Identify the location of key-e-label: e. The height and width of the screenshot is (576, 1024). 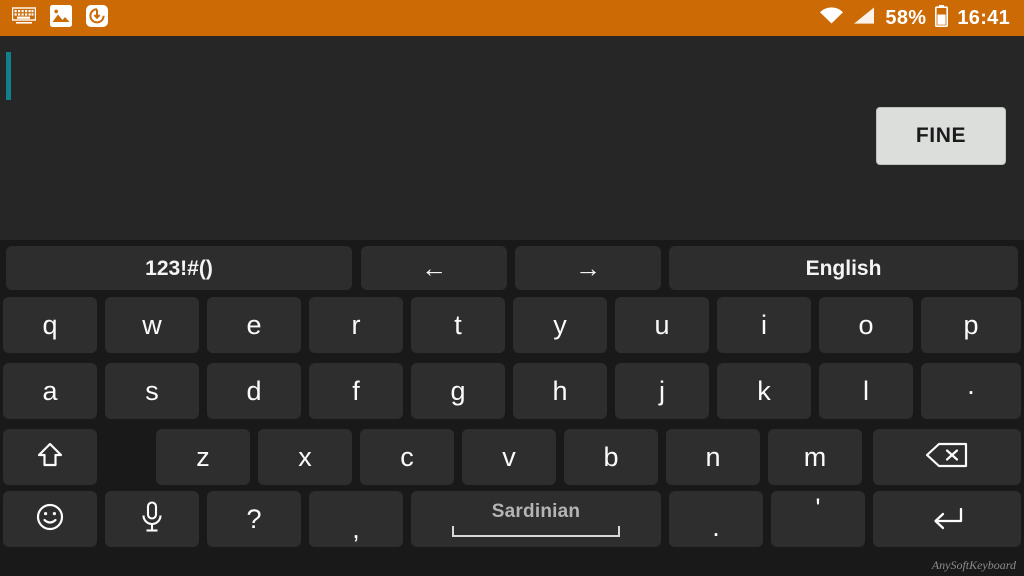
(254, 324).